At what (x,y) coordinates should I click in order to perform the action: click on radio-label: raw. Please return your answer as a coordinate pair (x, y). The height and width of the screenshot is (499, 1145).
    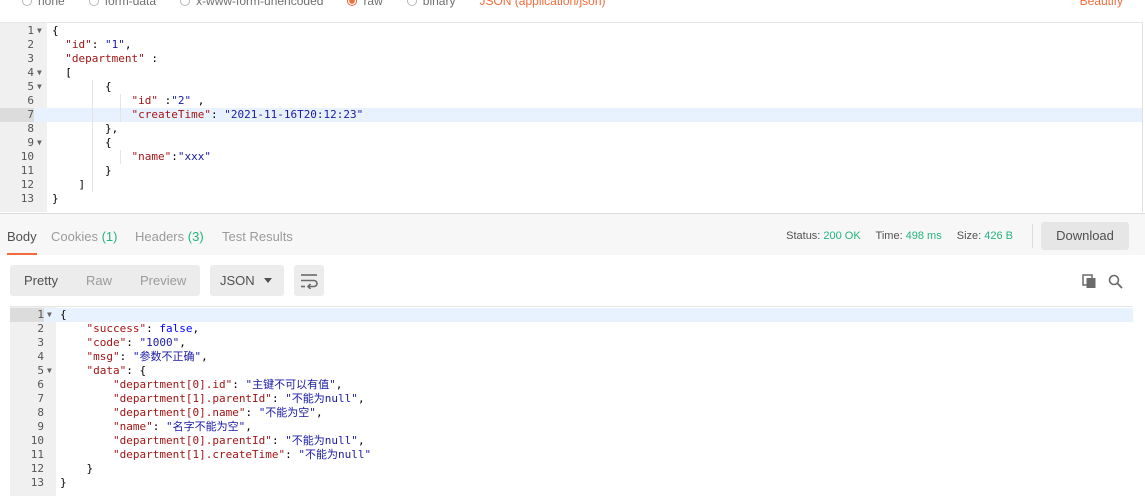
    Looking at the image, I should click on (373, 4).